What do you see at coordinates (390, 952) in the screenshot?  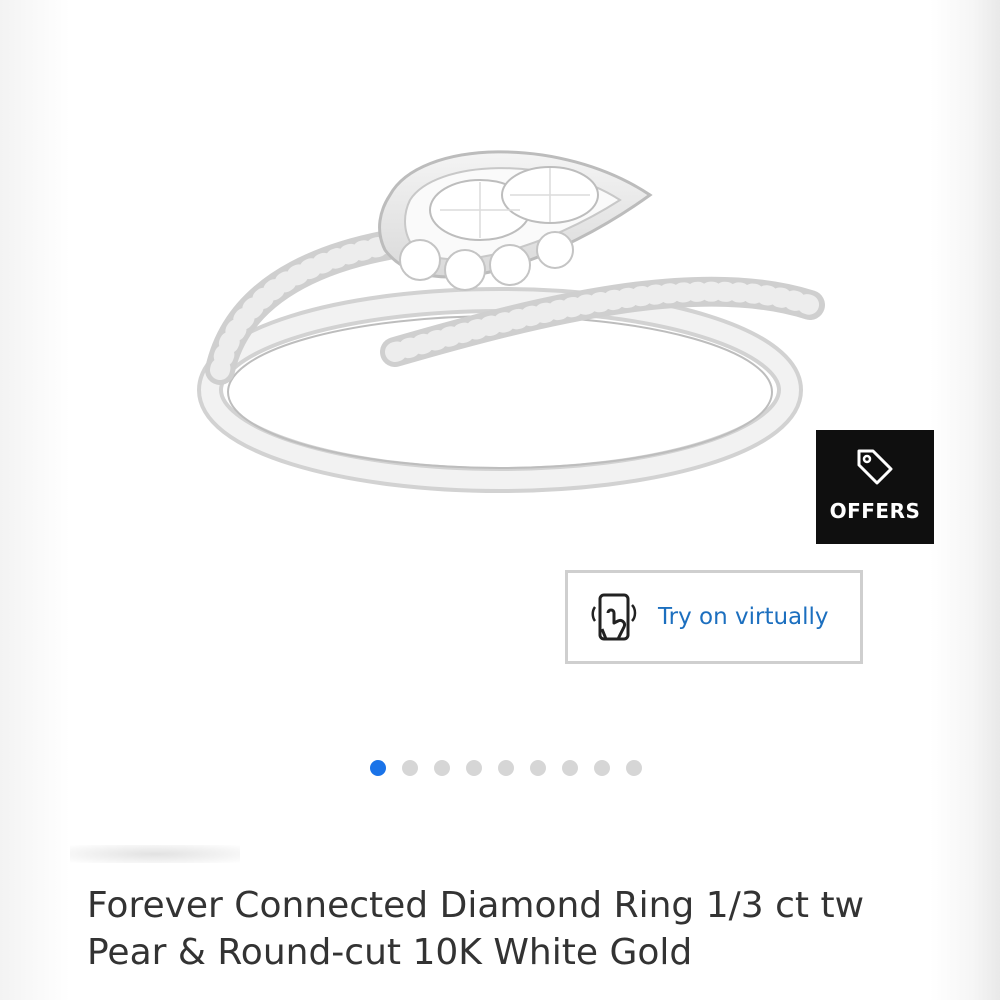 I see `product-title-line-2: Pear & Round-cut 10K White Gold` at bounding box center [390, 952].